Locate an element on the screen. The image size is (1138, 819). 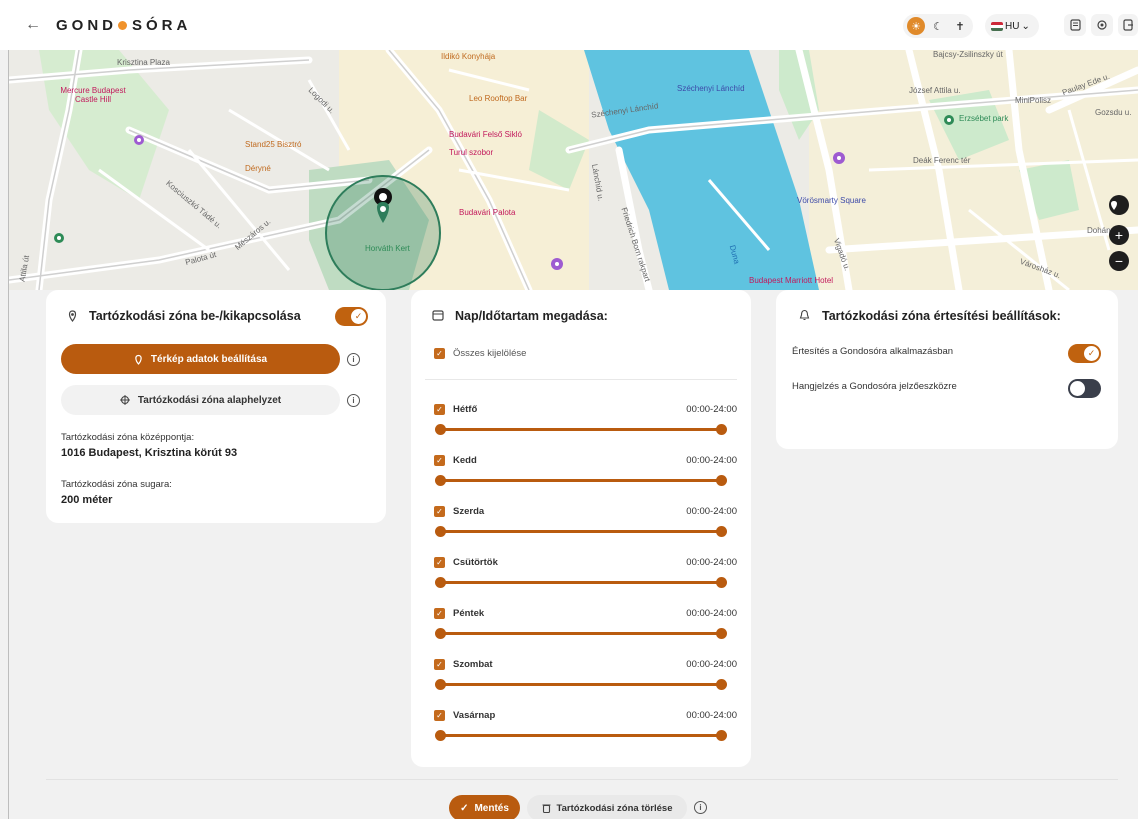
map-label-budavari-palota: Budavári Palota is located at coordinates (487, 212).